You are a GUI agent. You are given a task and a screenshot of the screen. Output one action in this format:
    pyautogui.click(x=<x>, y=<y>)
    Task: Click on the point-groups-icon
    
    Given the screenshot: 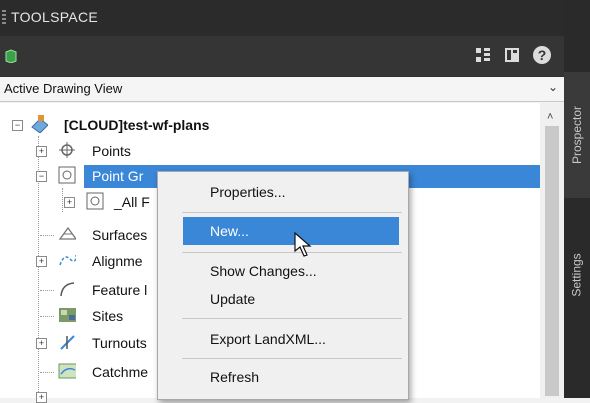 What is the action you would take?
    pyautogui.click(x=67, y=175)
    